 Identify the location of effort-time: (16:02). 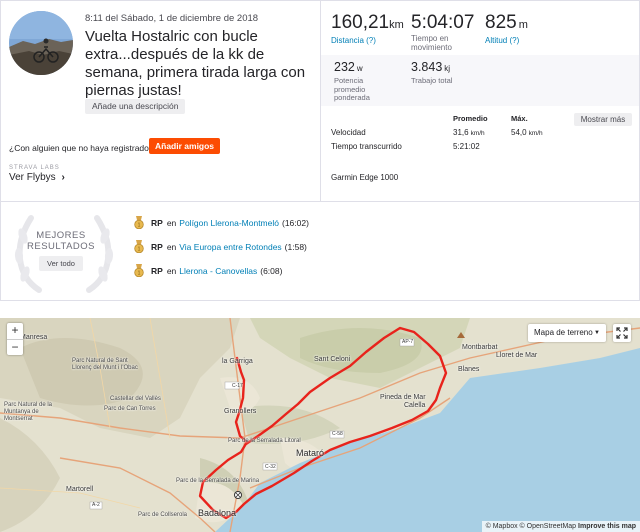
(295, 222).